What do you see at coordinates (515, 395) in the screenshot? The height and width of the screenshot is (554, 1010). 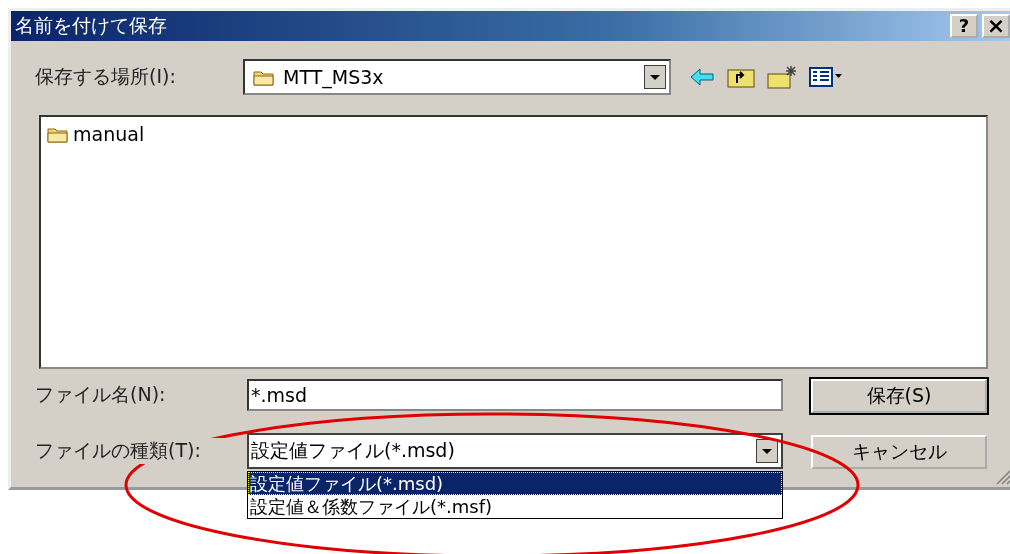 I see `filename-field: *.msd` at bounding box center [515, 395].